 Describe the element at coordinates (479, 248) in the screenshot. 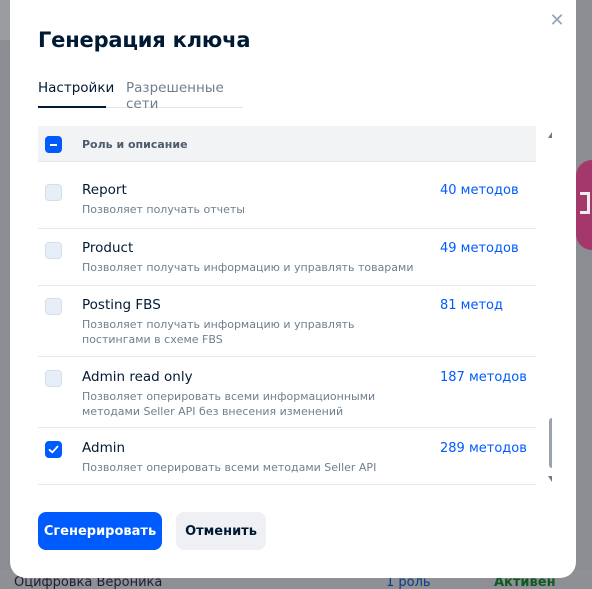

I see `role-methods-link: 49 методов` at that location.